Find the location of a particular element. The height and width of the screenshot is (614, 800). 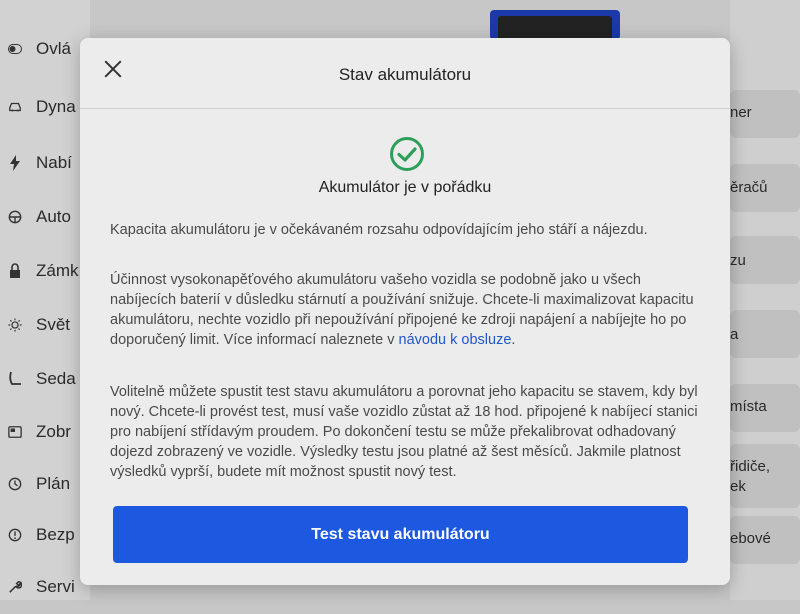

efficiency-text-end: . is located at coordinates (513, 340).